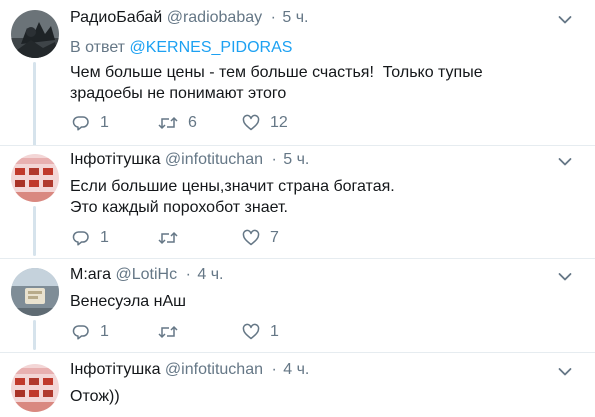 This screenshot has height=417, width=595. Describe the element at coordinates (179, 207) in the screenshot. I see `tweet-text-line: Это каждый порохобот знает.` at that location.